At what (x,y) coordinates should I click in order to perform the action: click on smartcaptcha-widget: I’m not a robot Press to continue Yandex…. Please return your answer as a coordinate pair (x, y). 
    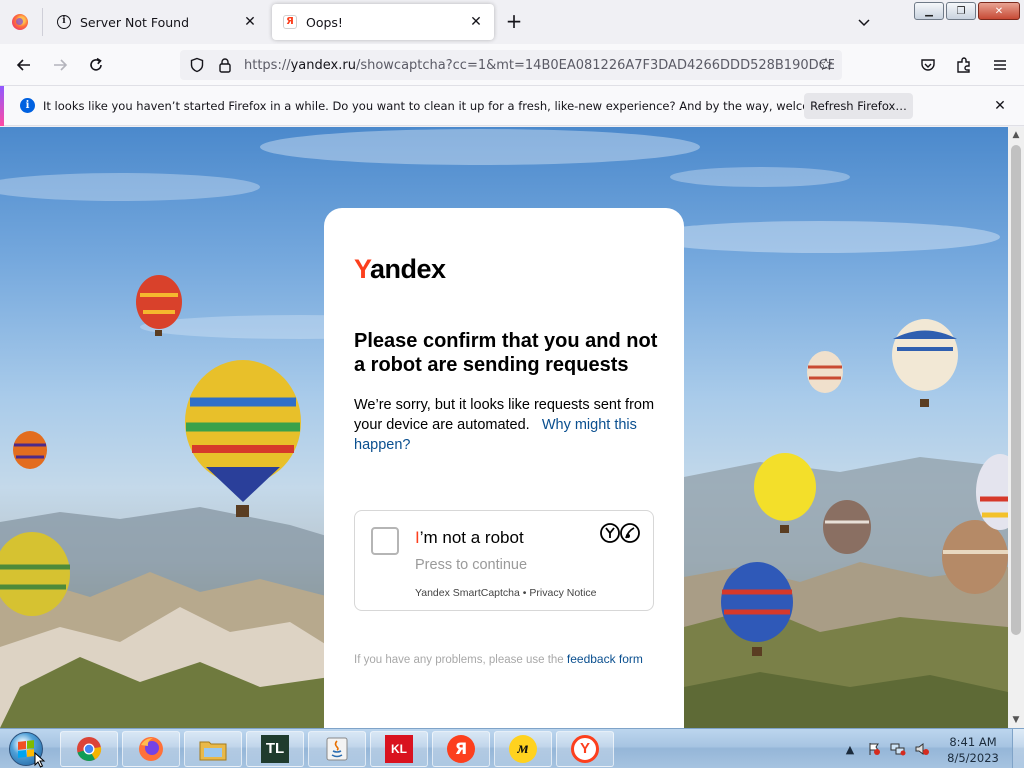
    Looking at the image, I should click on (504, 560).